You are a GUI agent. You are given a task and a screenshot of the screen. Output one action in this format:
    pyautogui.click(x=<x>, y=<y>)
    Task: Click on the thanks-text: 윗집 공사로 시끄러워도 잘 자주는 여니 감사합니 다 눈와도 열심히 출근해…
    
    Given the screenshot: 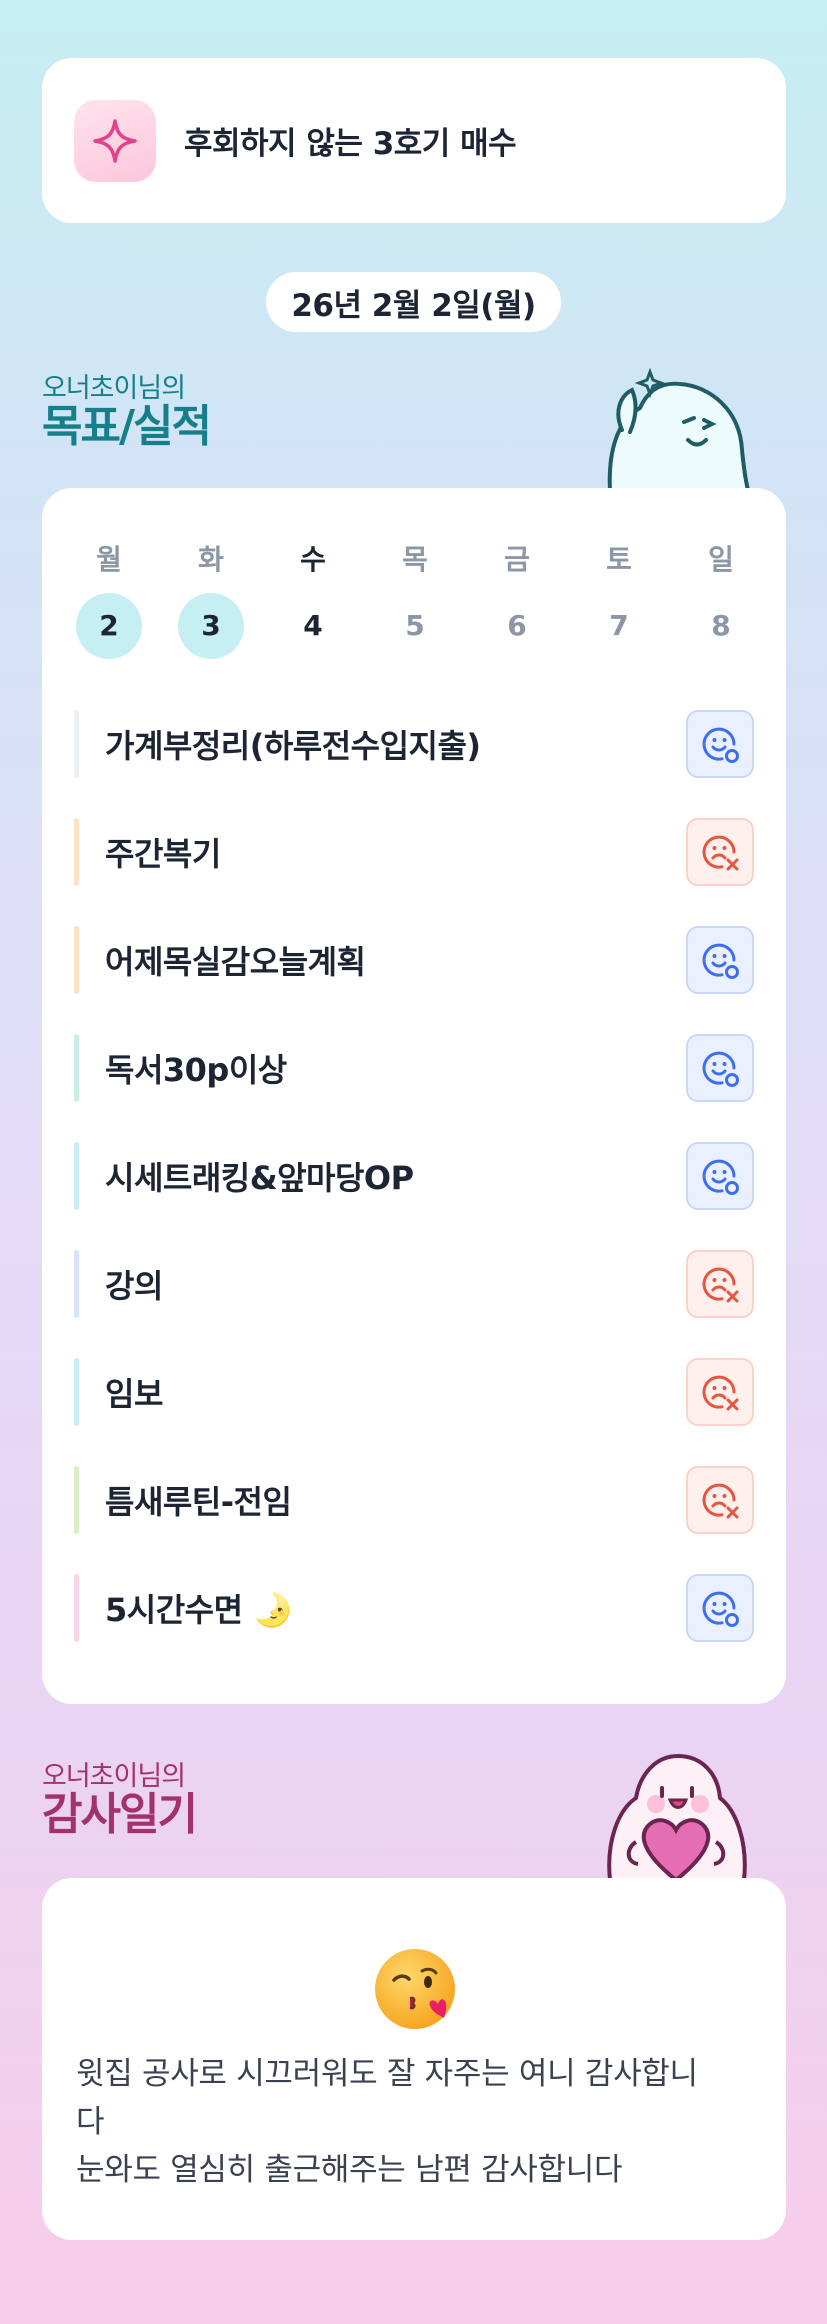 What is the action you would take?
    pyautogui.click(x=387, y=2122)
    